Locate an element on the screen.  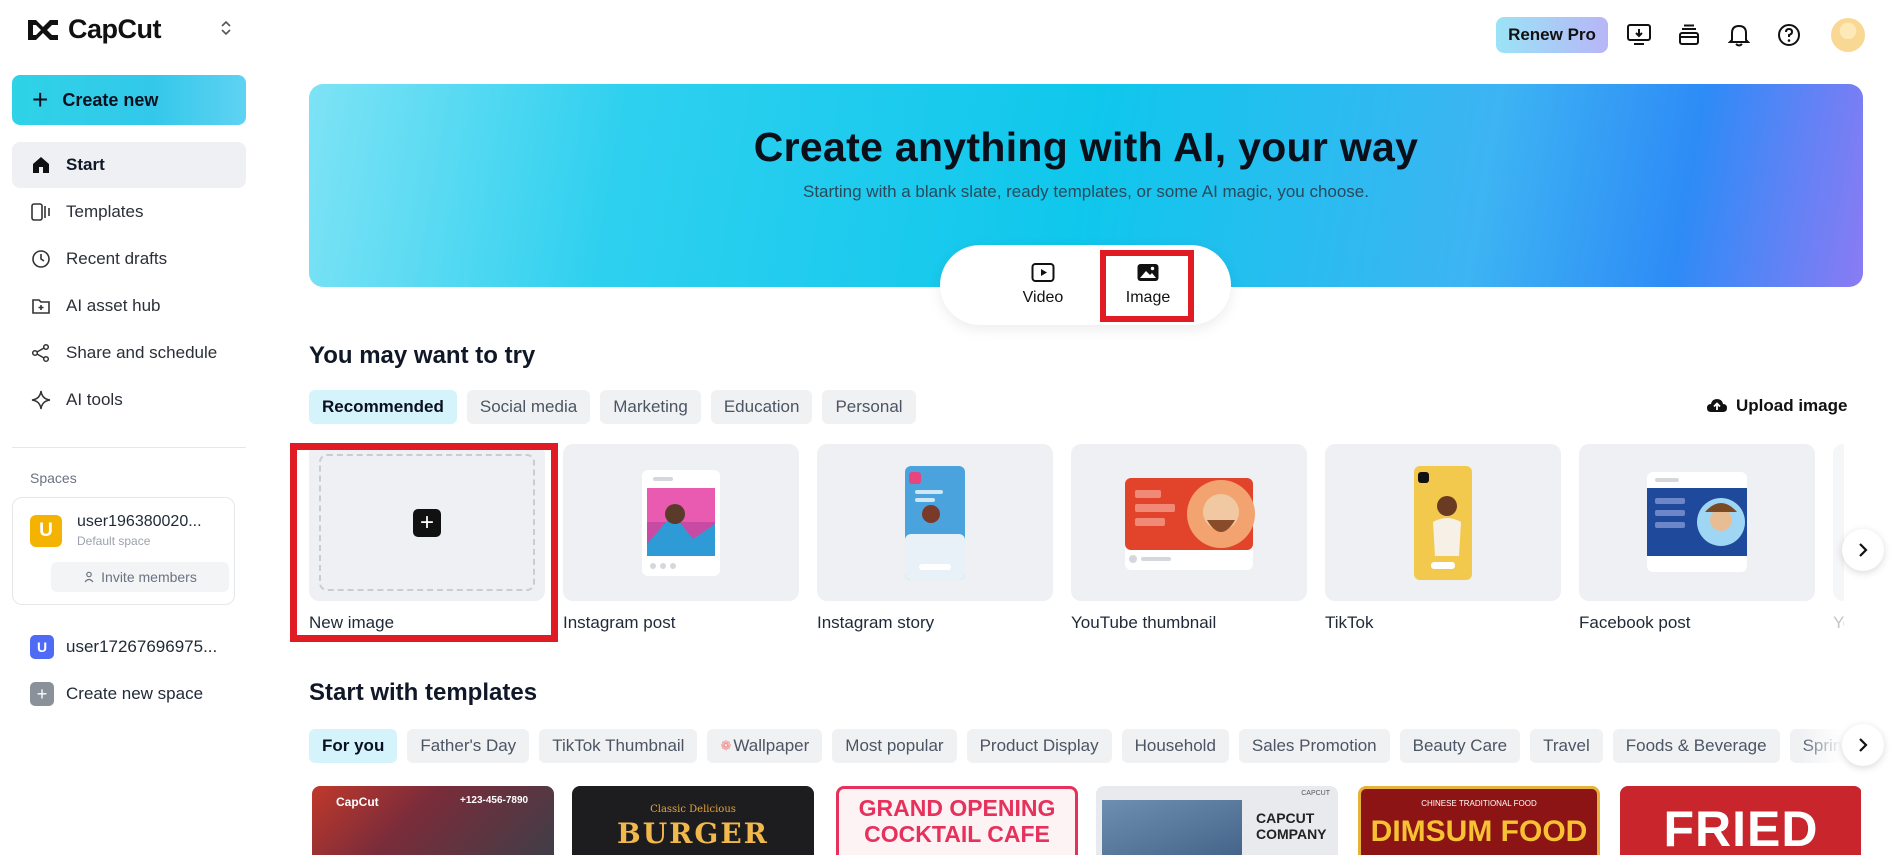
chip-household: Household is located at coordinates (1175, 746).